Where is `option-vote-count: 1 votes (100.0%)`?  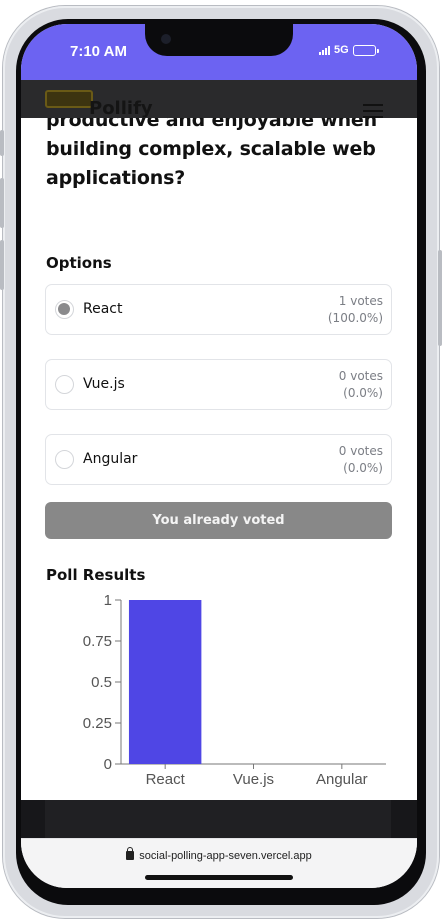
option-vote-count: 1 votes (100.0%) is located at coordinates (355, 309).